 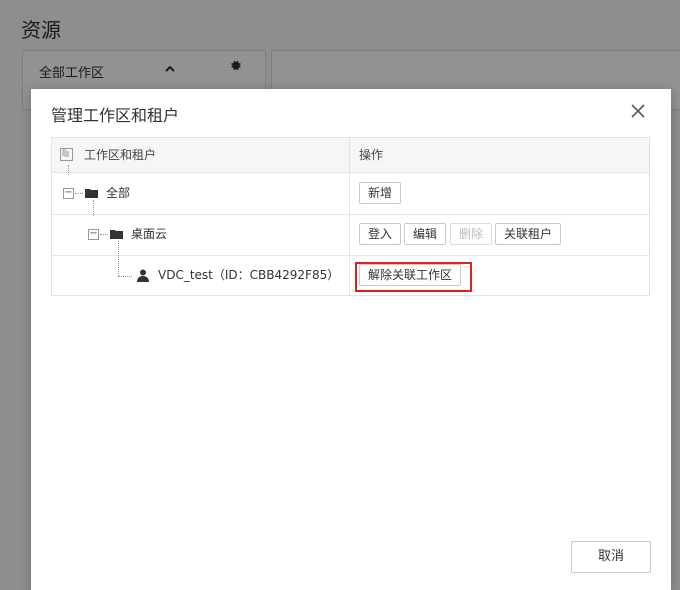 I want to click on collapse-toggle-all: −, so click(x=68, y=193).